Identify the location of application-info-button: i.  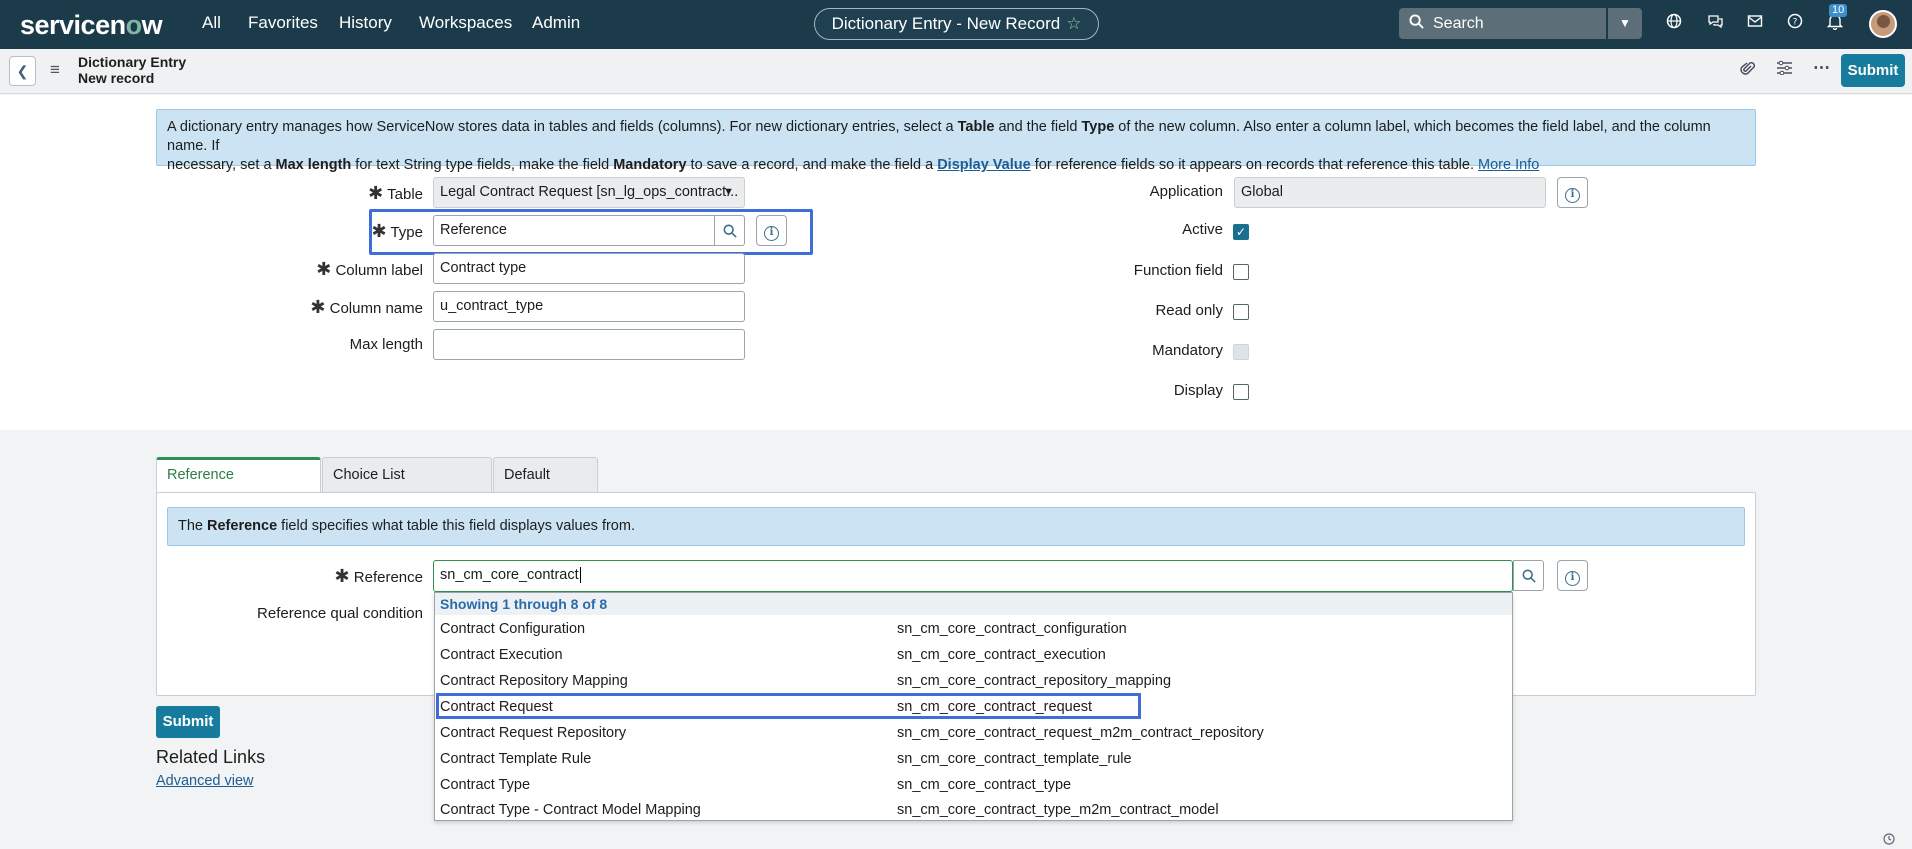
(1572, 192).